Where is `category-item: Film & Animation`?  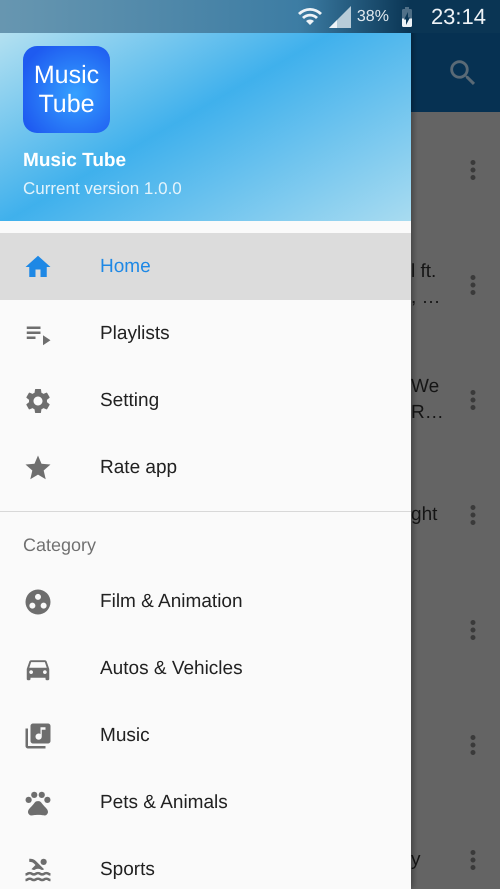
category-item: Film & Animation is located at coordinates (205, 601).